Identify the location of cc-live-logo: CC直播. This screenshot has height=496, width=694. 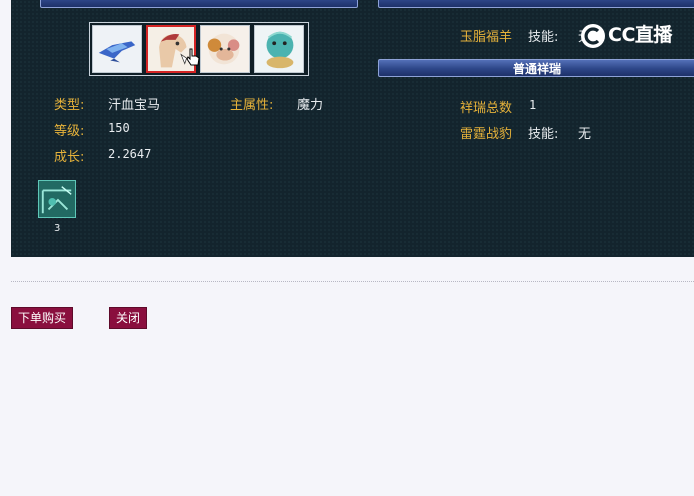
(625, 35).